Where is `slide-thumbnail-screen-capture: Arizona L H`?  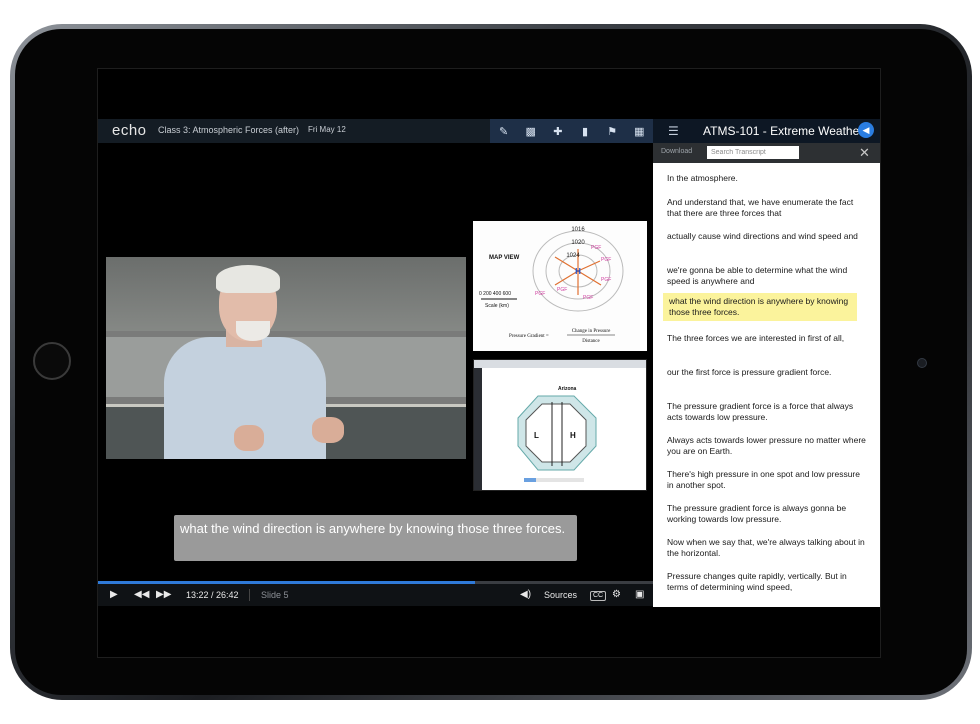
slide-thumbnail-screen-capture: Arizona L H is located at coordinates (560, 425).